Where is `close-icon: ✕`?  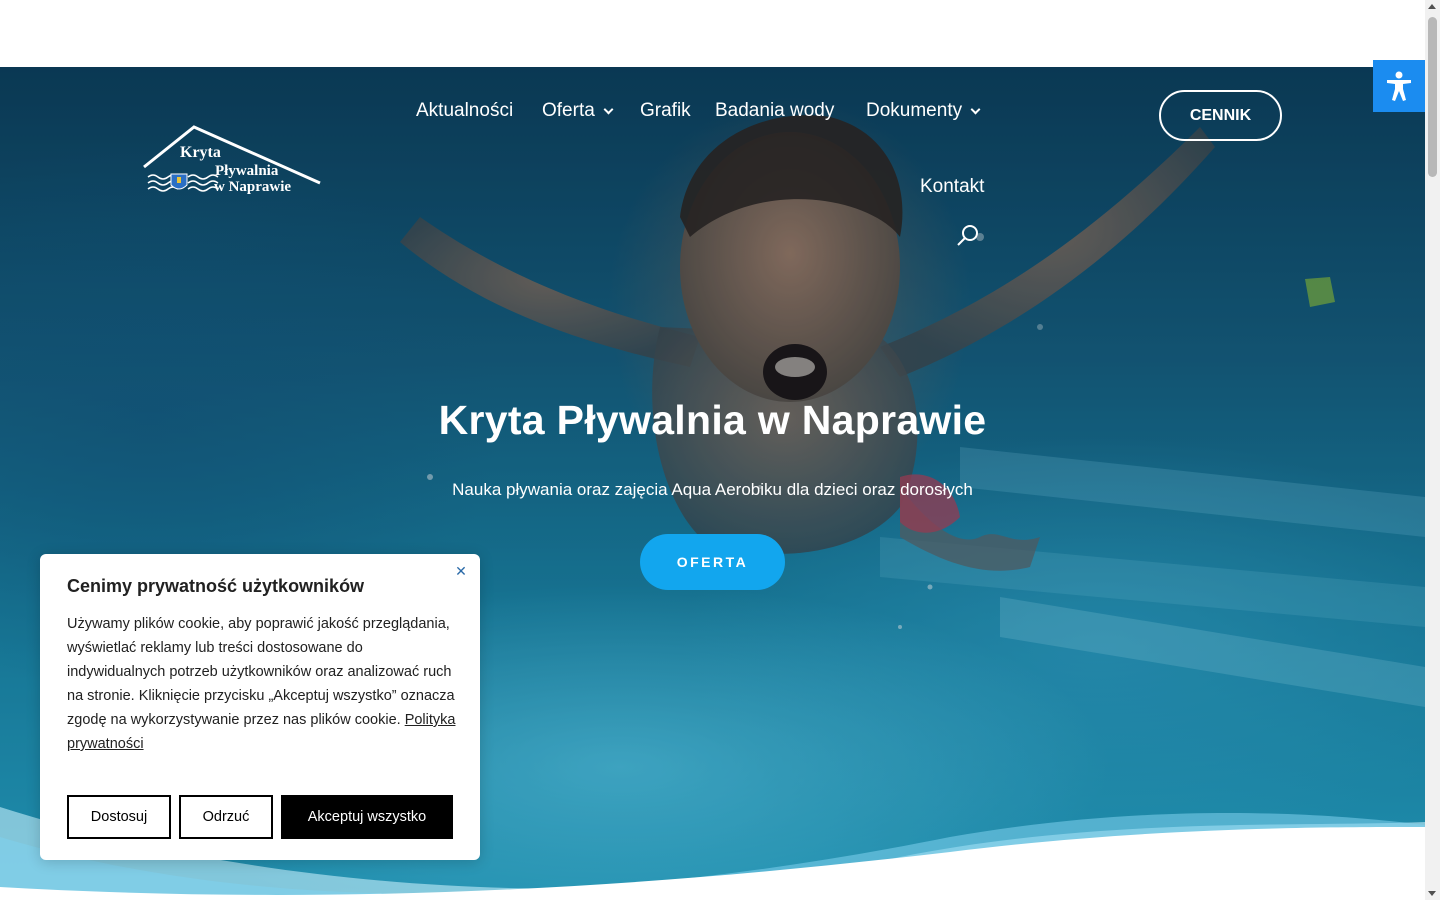 close-icon: ✕ is located at coordinates (461, 572).